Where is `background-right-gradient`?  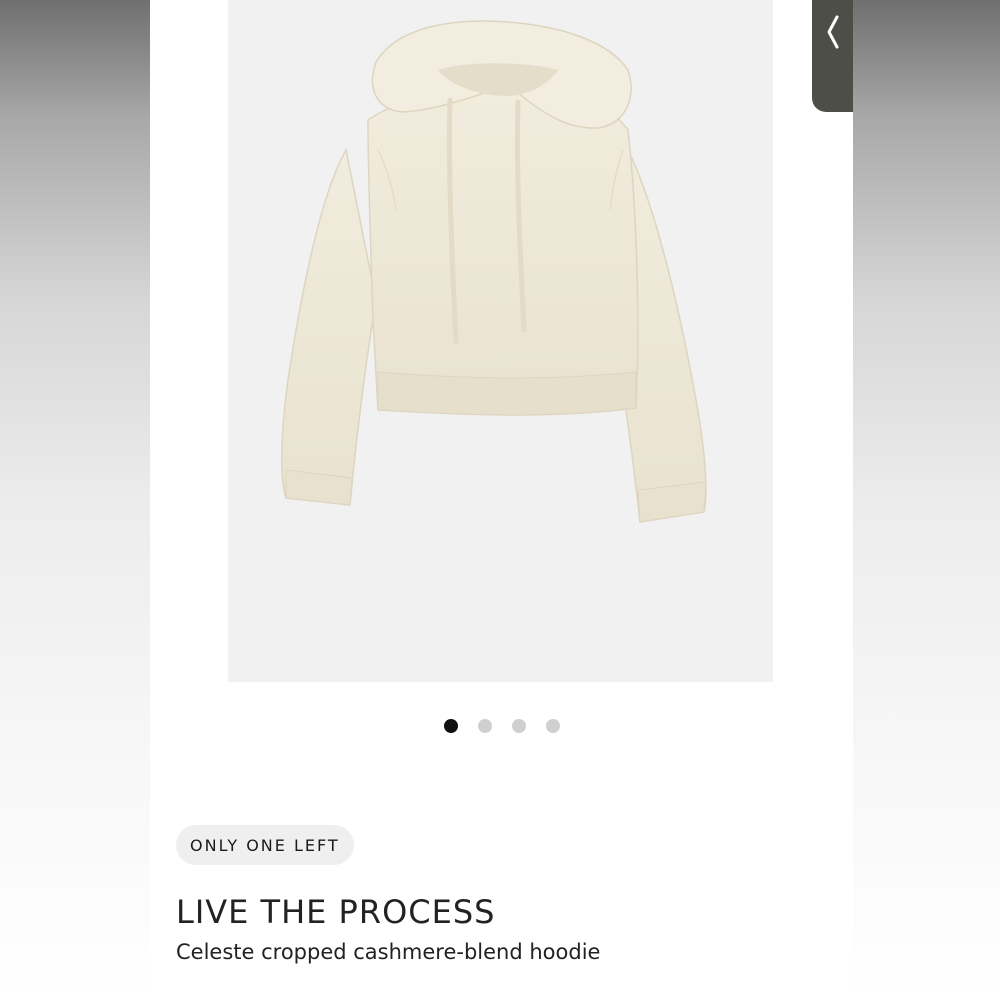 background-right-gradient is located at coordinates (926, 500).